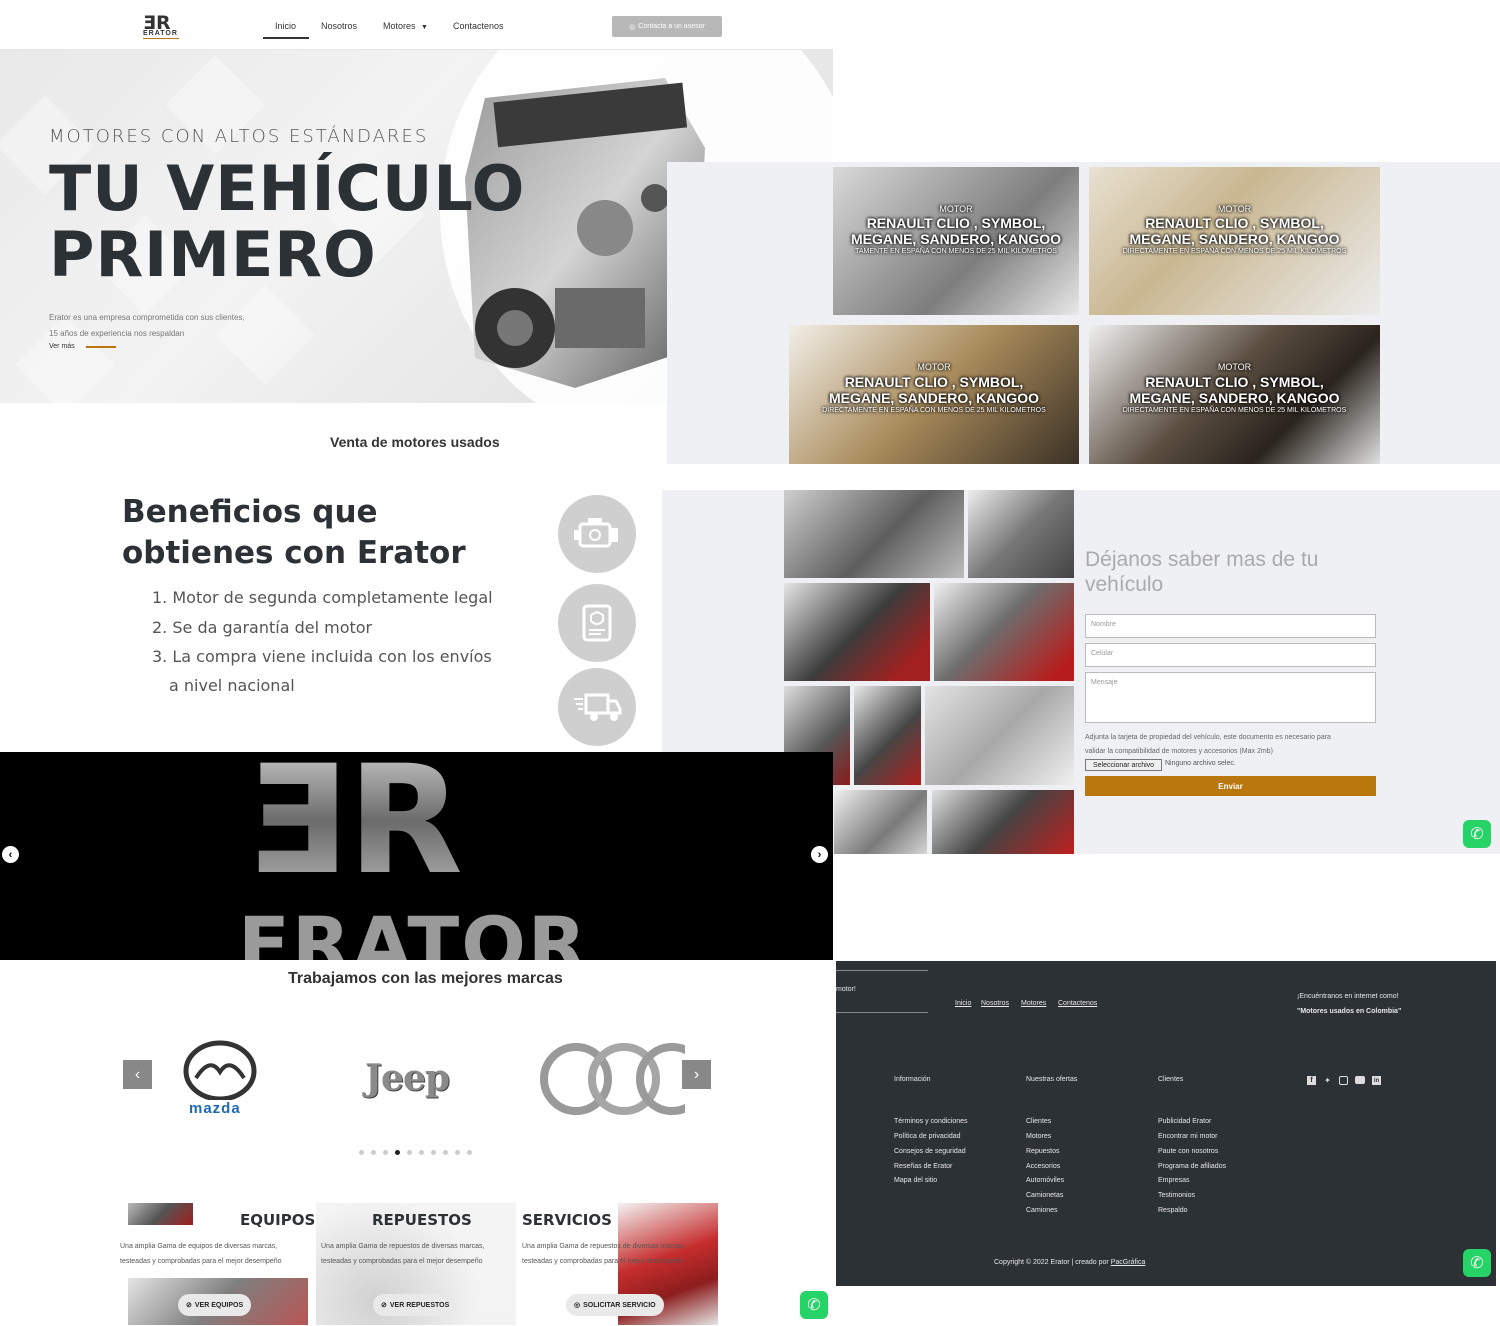  I want to click on svg-text: ƎR, so click(354, 830).